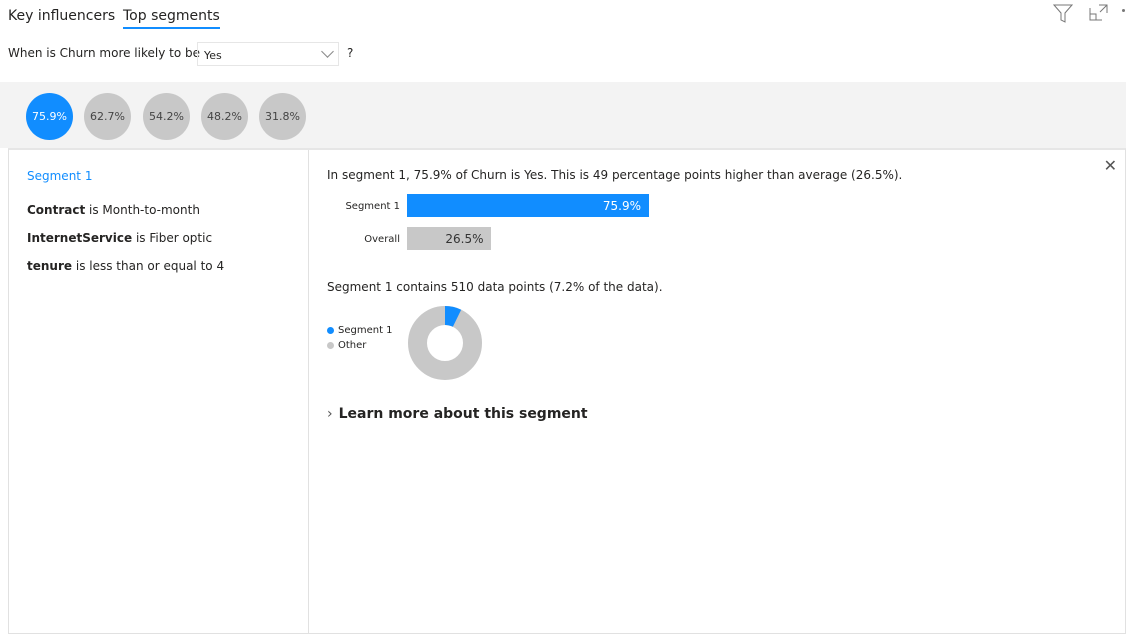 The width and height of the screenshot is (1126, 636). I want to click on condition: Contract is Month-to-month, so click(113, 210).